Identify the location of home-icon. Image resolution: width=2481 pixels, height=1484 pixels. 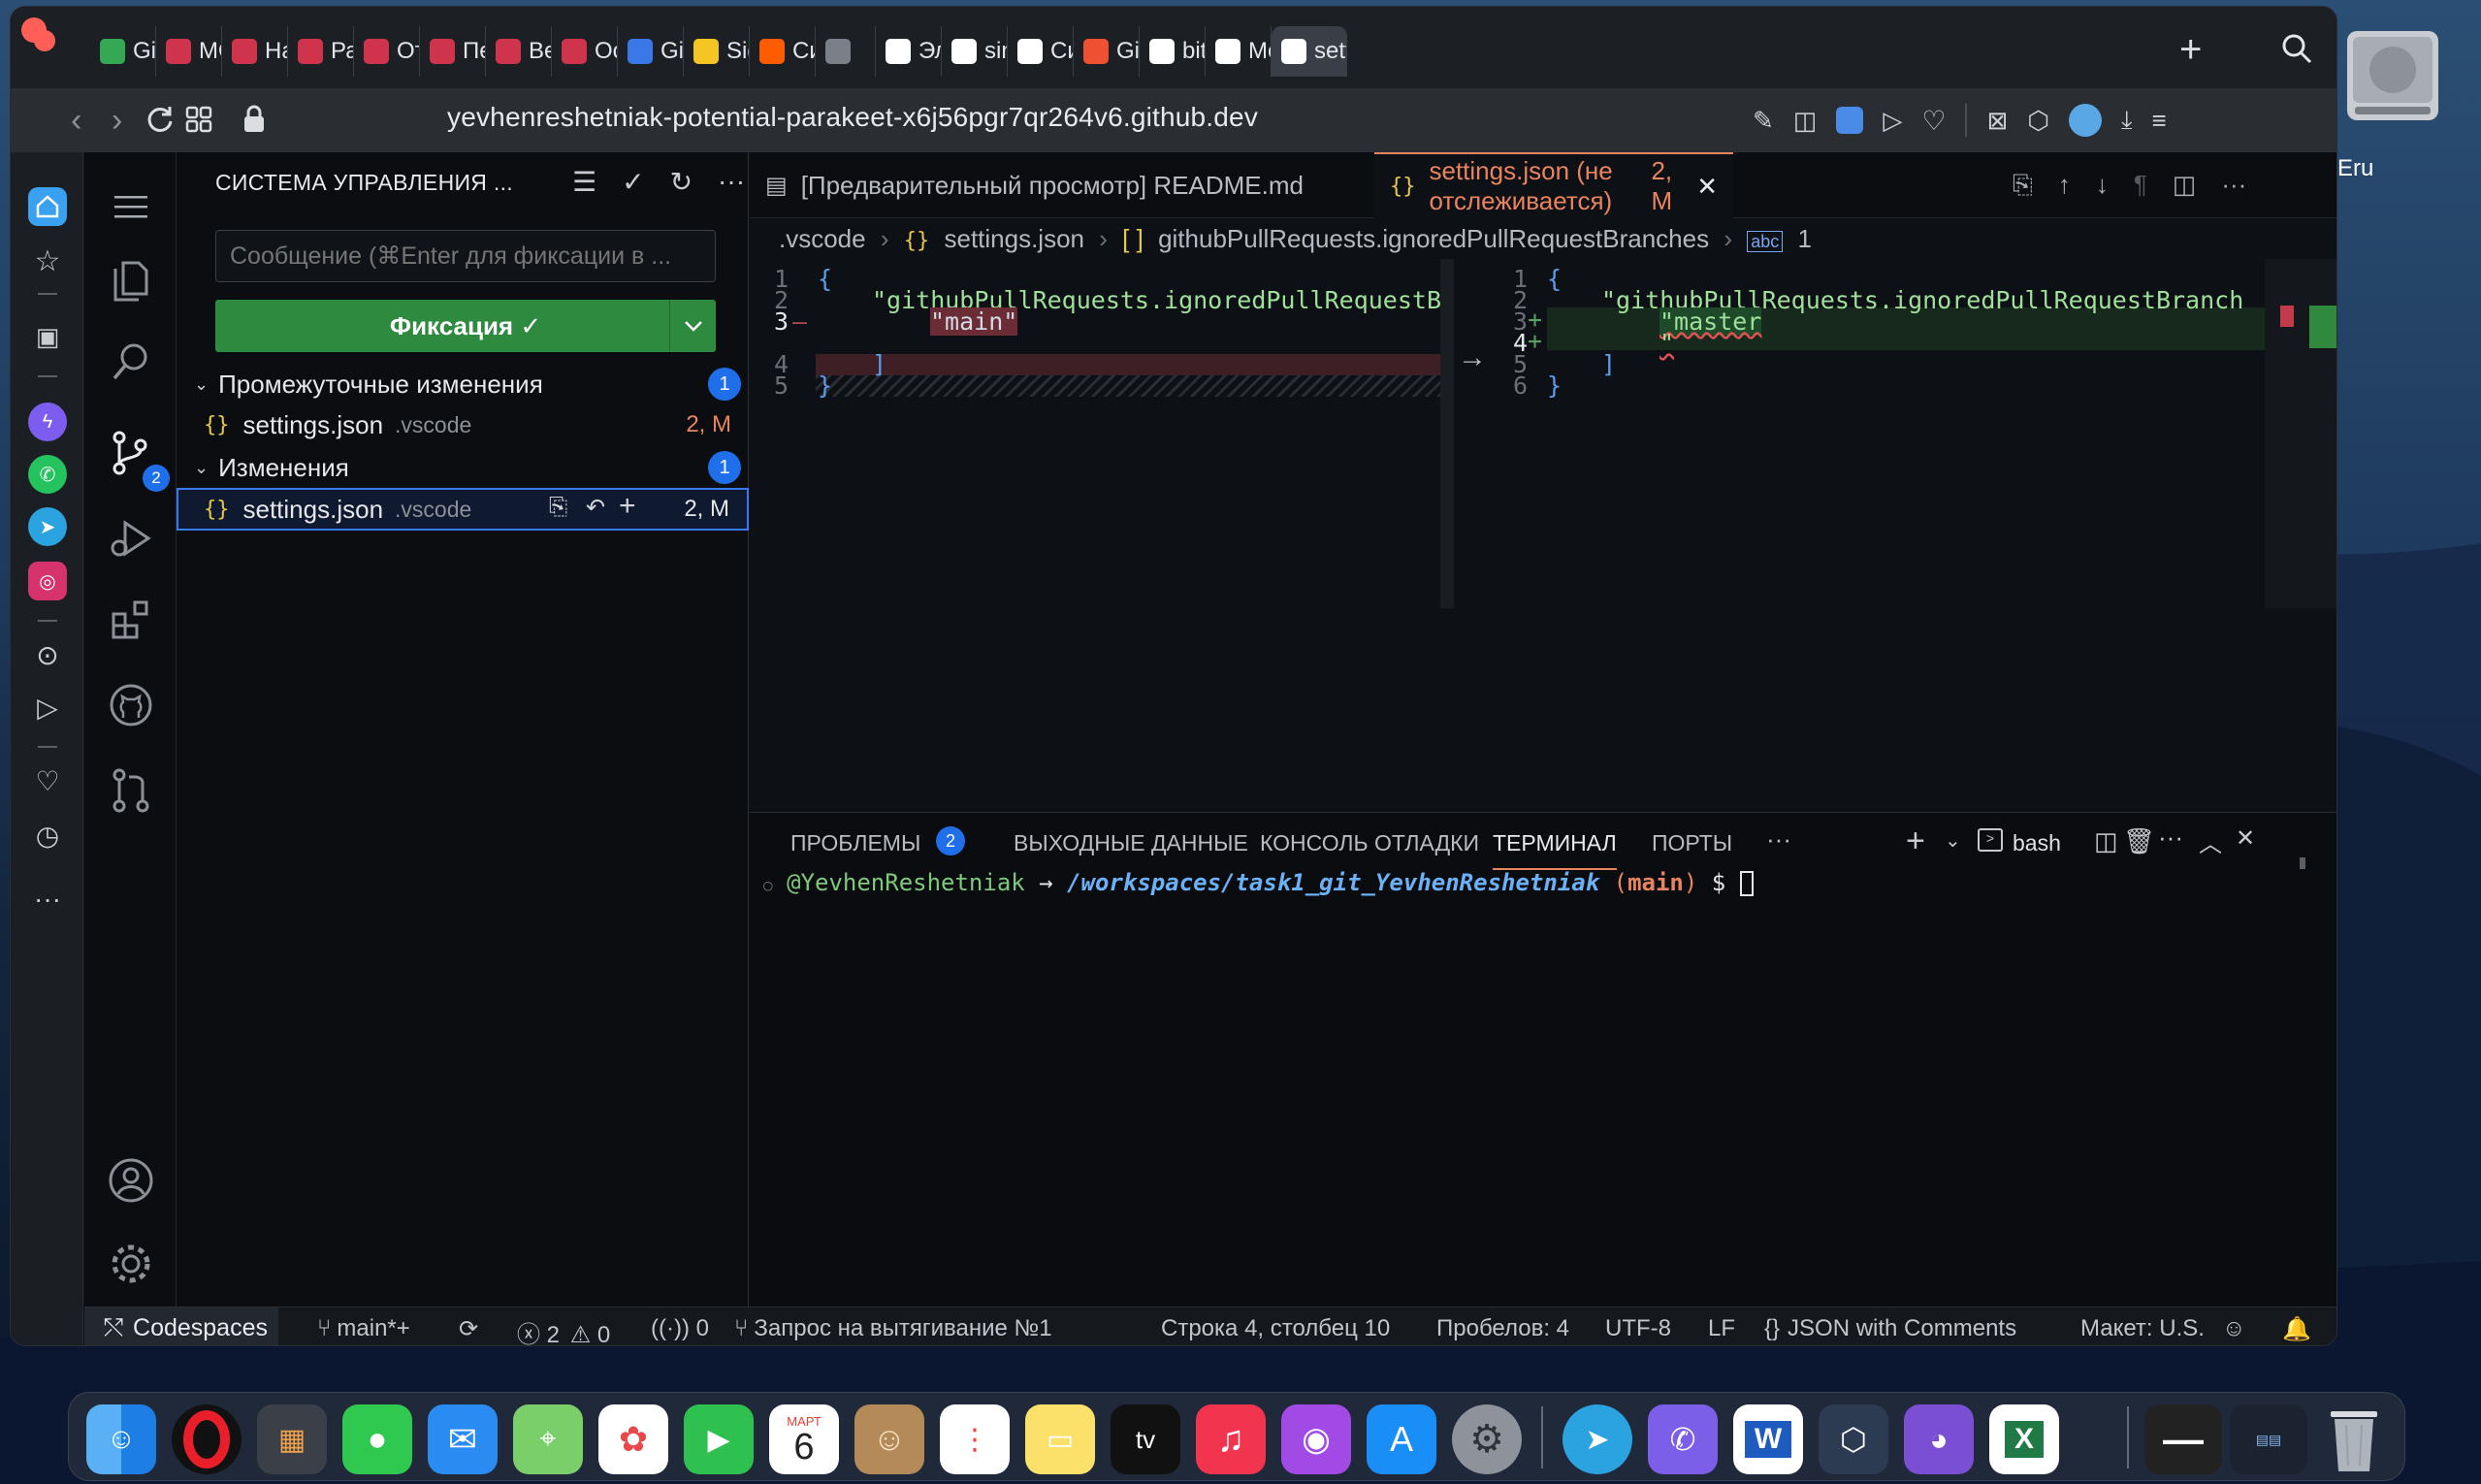
(47, 206).